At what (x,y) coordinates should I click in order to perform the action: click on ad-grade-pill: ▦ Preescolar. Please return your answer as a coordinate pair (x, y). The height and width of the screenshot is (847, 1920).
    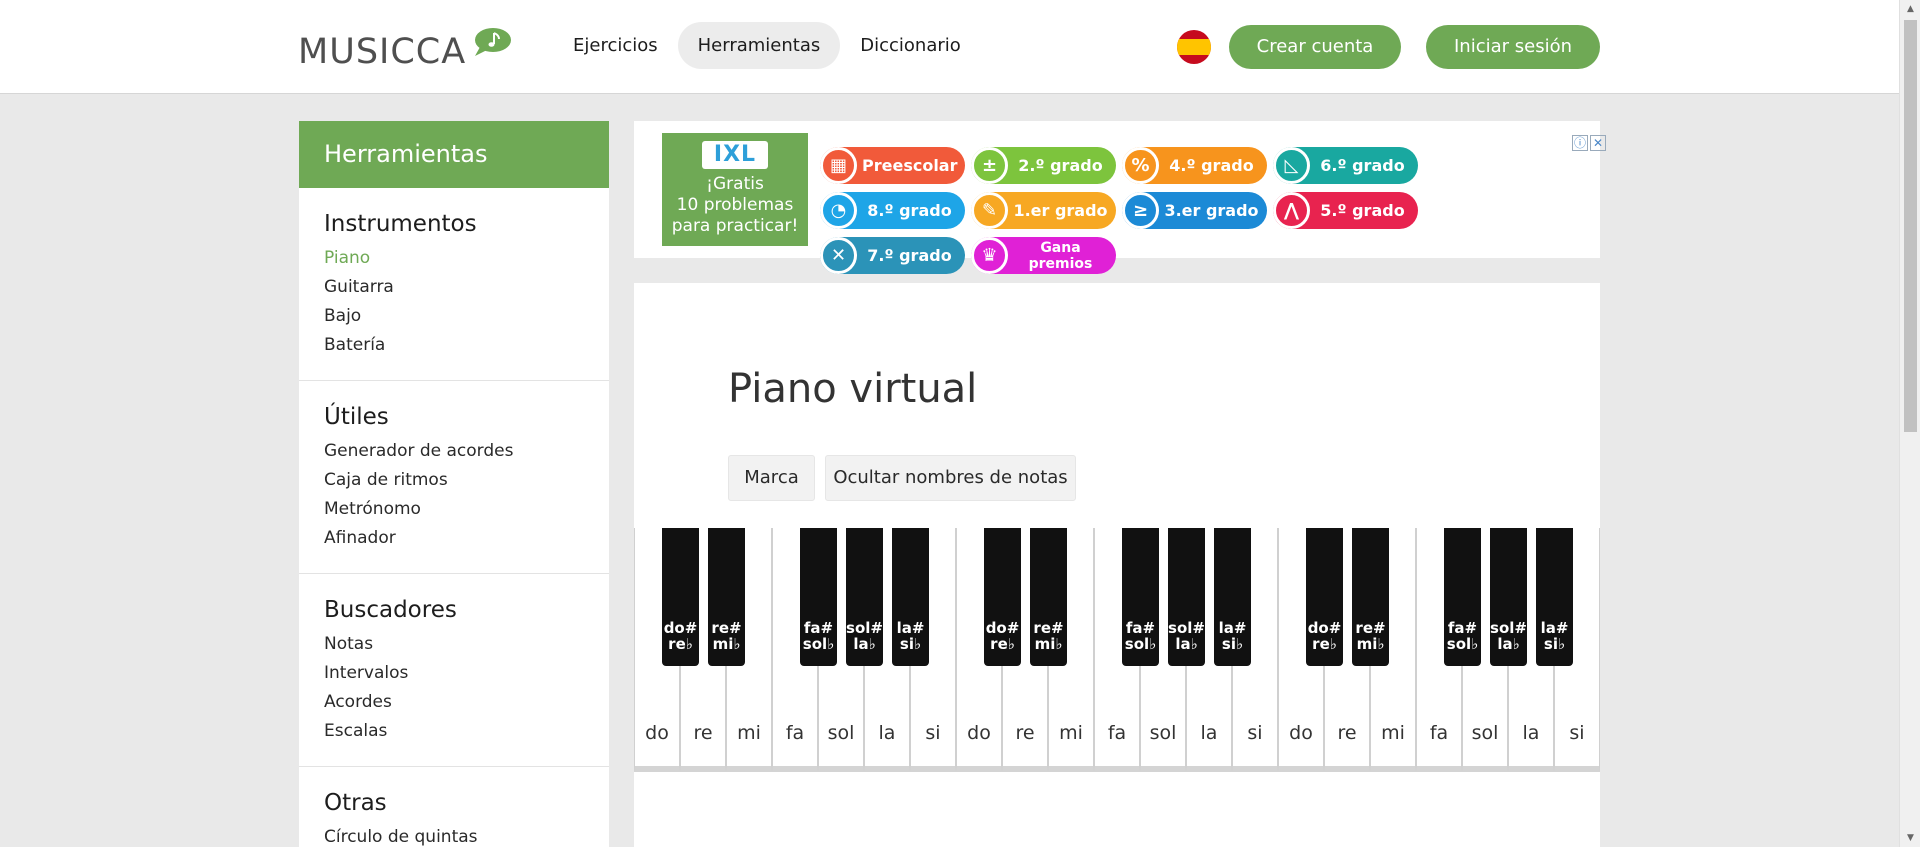
    Looking at the image, I should click on (892, 165).